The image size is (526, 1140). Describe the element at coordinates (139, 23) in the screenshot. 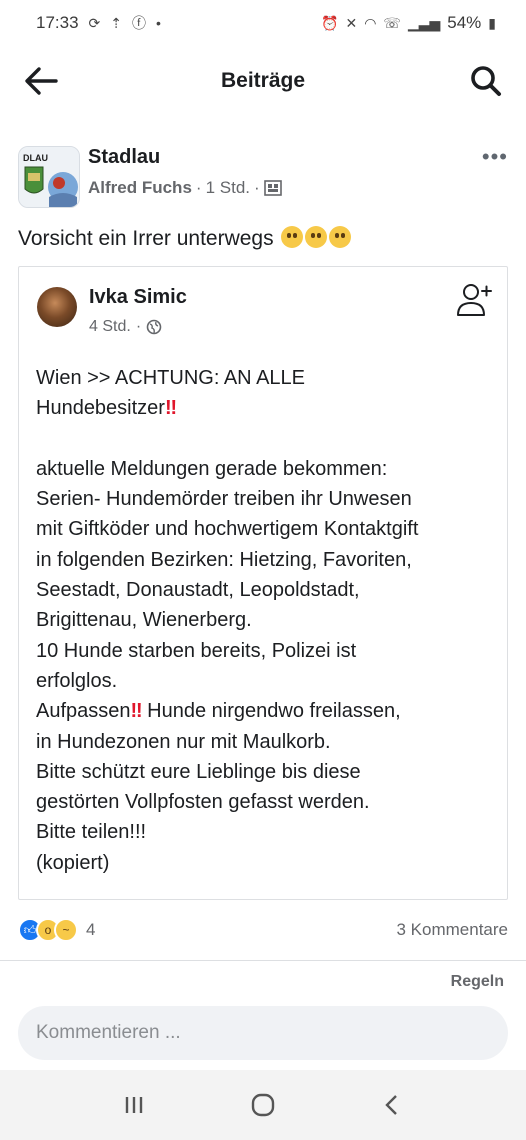

I see `facebook-icon: ⓕ` at that location.